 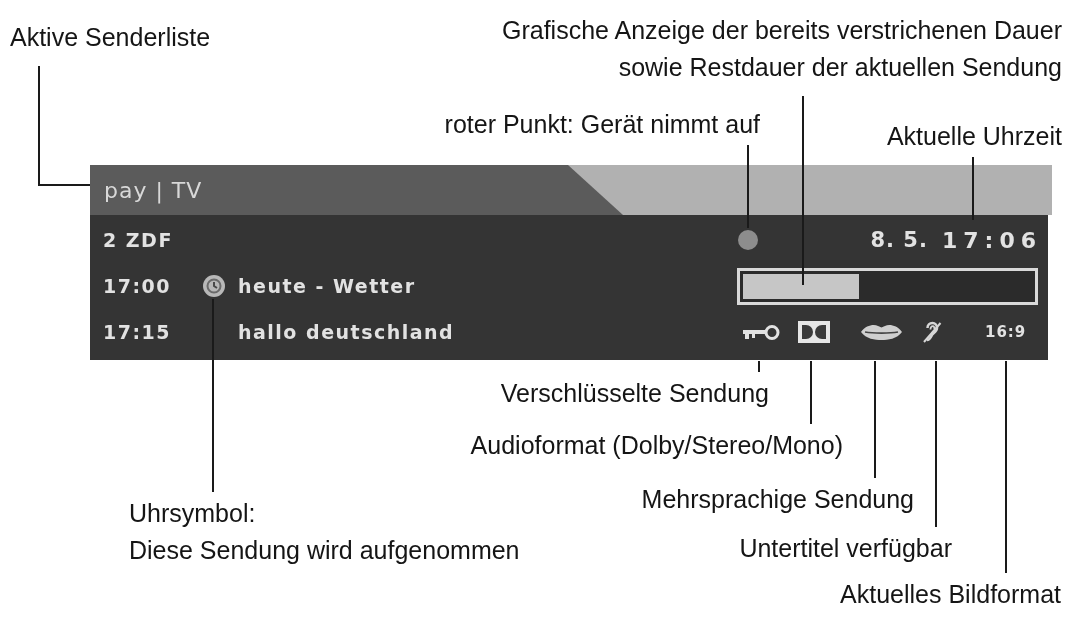 What do you see at coordinates (137, 286) in the screenshot?
I see `program-time: 17:00` at bounding box center [137, 286].